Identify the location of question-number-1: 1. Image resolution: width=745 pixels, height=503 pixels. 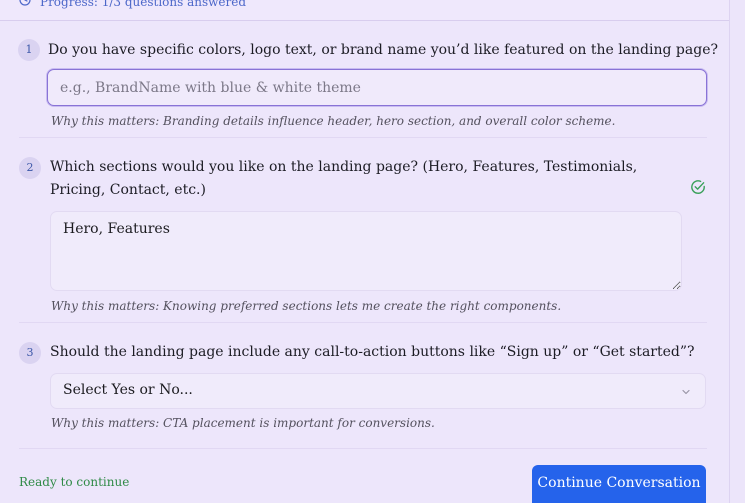
(29, 50).